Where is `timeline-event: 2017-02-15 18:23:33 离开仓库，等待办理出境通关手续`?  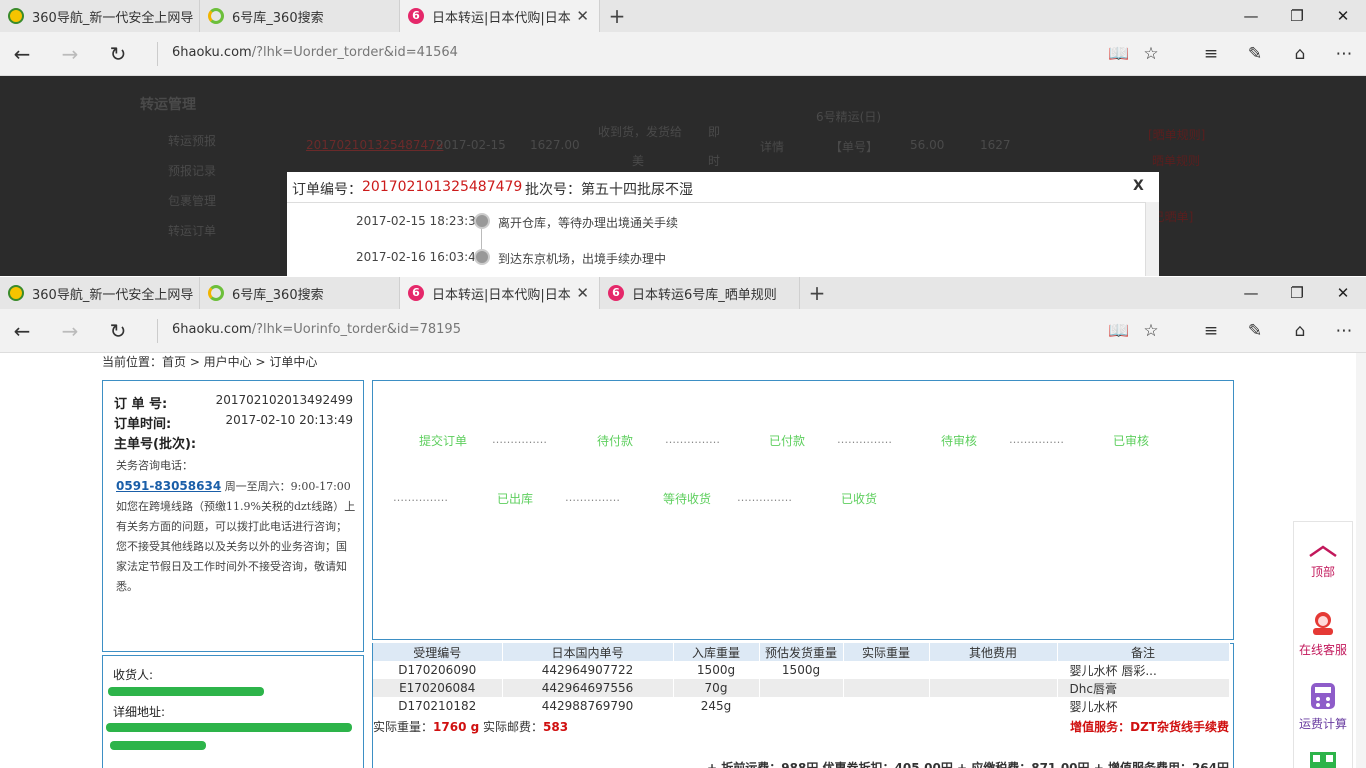 timeline-event: 2017-02-15 18:23:33 离开仓库，等待办理出境通关手续 is located at coordinates (717, 223).